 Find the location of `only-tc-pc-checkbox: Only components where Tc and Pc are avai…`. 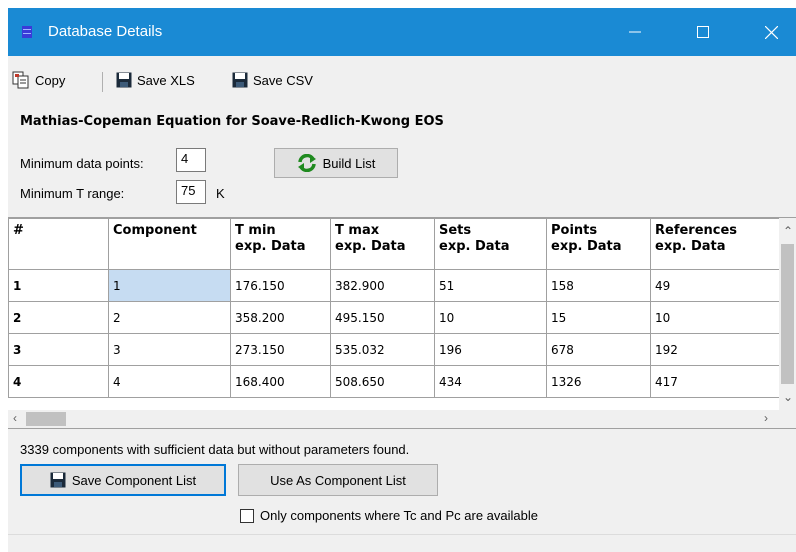

only-tc-pc-checkbox: Only components where Tc and Pc are avai… is located at coordinates (389, 515).